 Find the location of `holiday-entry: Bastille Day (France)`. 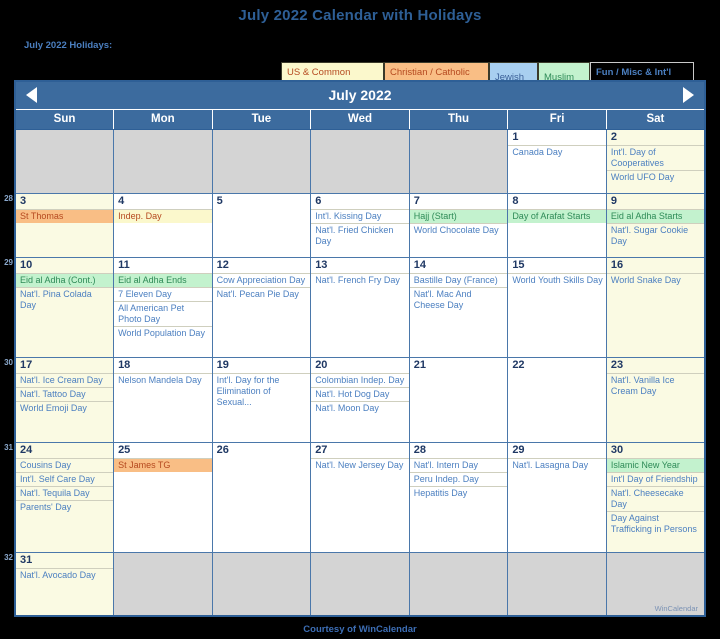

holiday-entry: Bastille Day (France) is located at coordinates (458, 279).